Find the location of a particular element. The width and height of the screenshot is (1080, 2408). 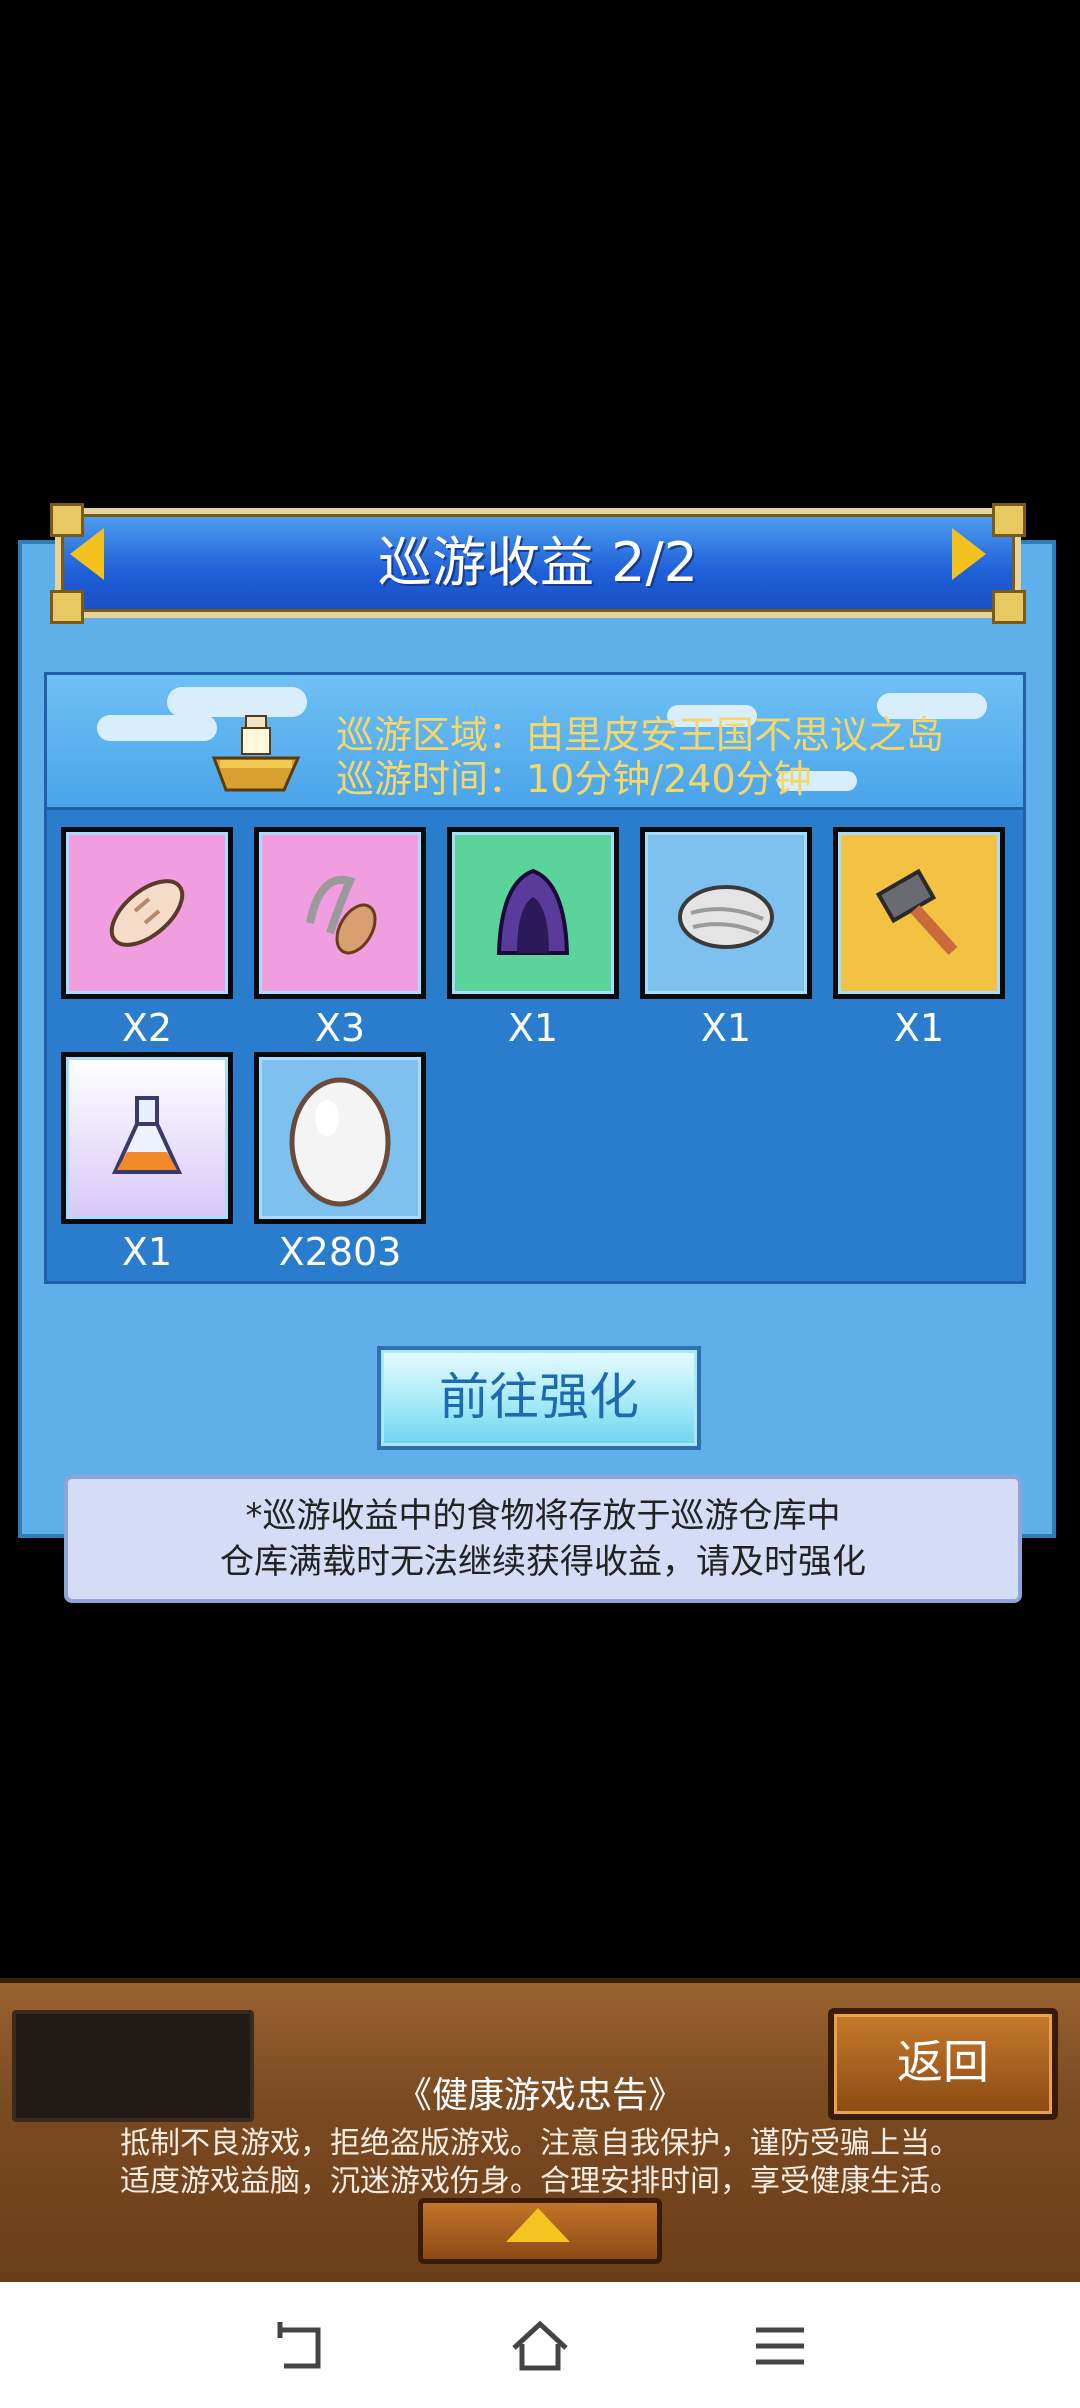

next-page-arrow-icon is located at coordinates (969, 554).